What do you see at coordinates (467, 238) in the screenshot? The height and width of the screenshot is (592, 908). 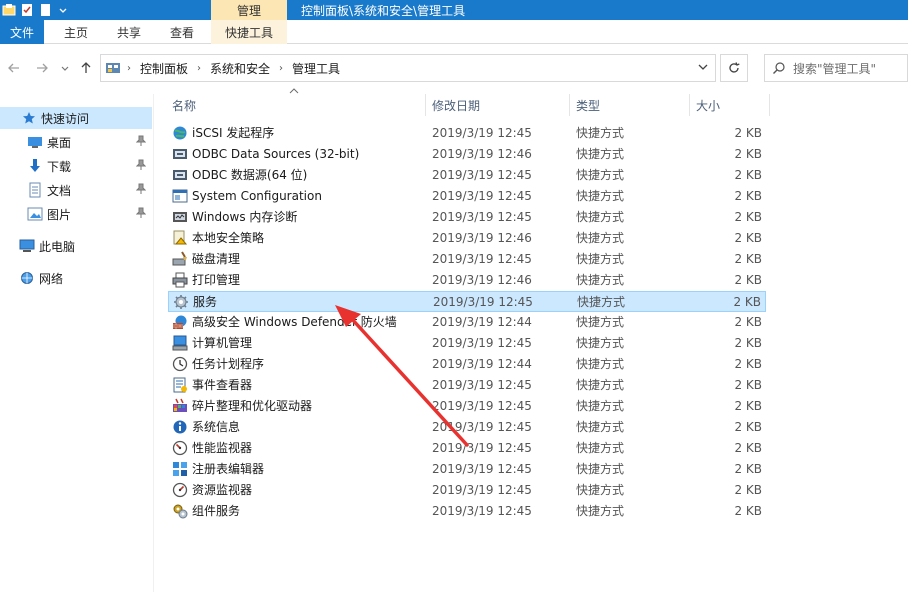 I see `file-row: 本地安全策略 2019/3/19 12:46 快捷方式 2 KB` at bounding box center [467, 238].